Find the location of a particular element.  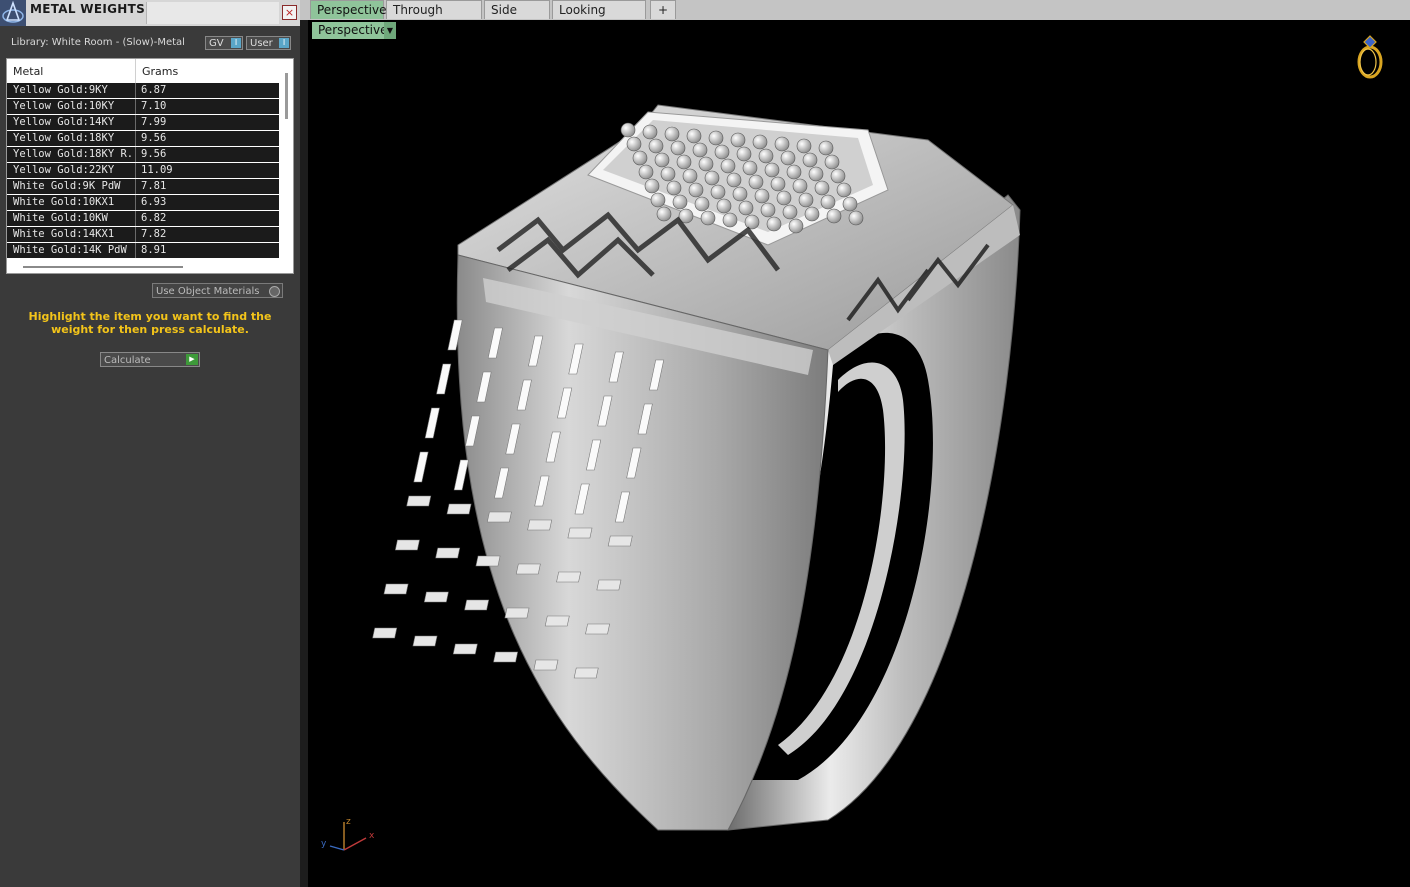

table-row: Yellow Gold:18KY 9.56 is located at coordinates (143, 138).